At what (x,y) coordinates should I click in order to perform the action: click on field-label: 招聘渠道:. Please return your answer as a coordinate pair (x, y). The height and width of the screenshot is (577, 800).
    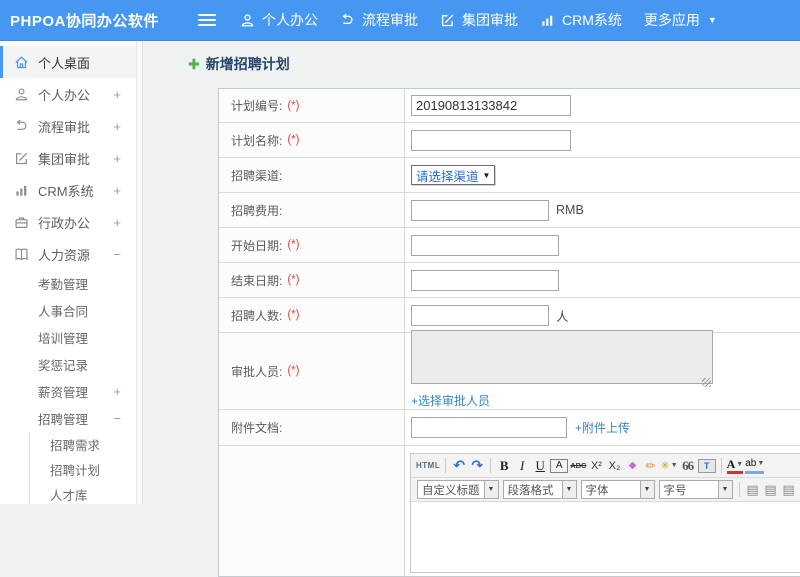
    Looking at the image, I should click on (256, 175).